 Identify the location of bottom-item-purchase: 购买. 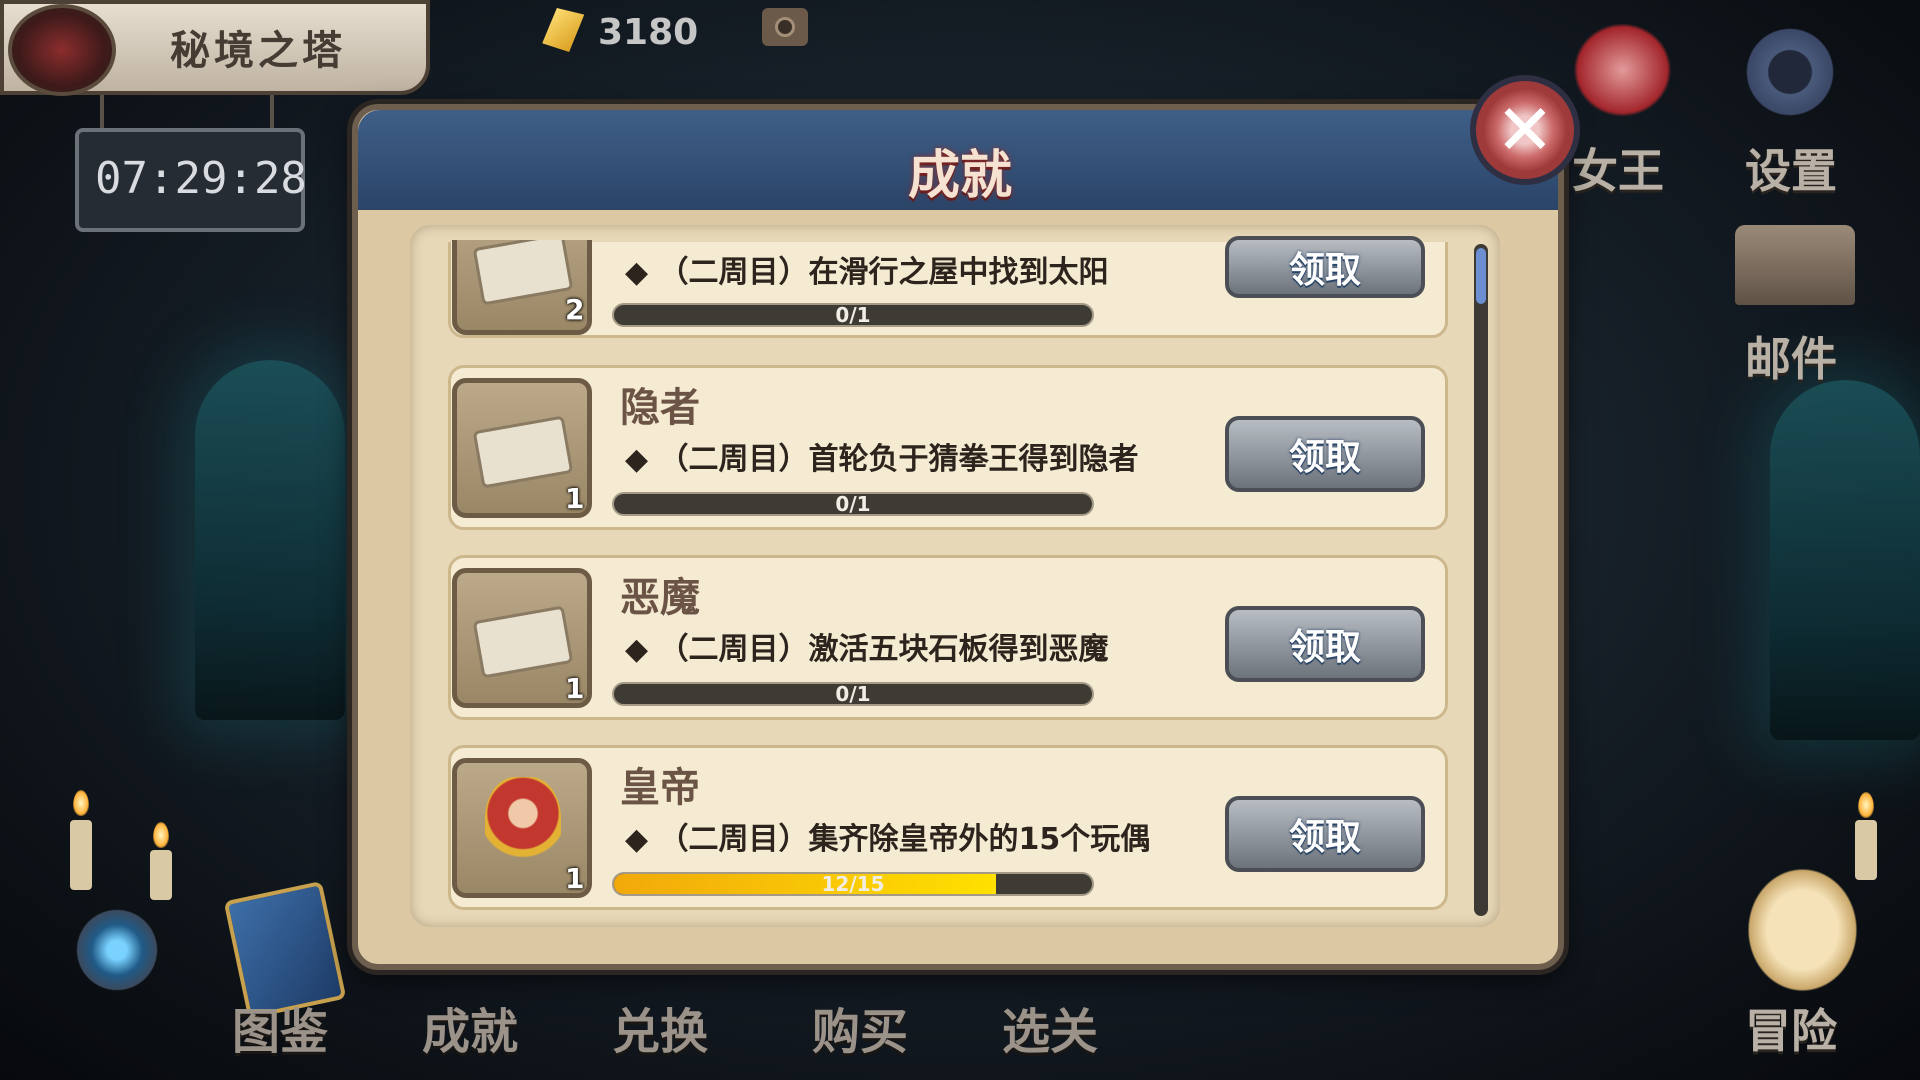
(860, 1027).